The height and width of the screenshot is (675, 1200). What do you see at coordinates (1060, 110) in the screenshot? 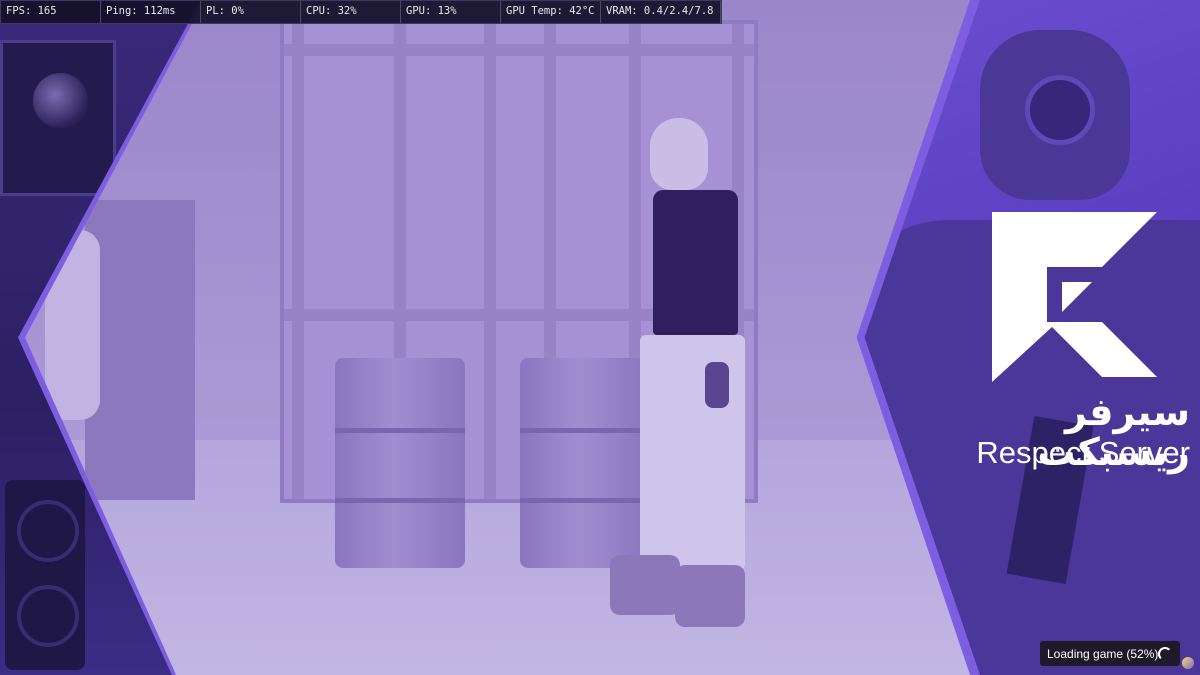
I see `gas-mask-filter` at bounding box center [1060, 110].